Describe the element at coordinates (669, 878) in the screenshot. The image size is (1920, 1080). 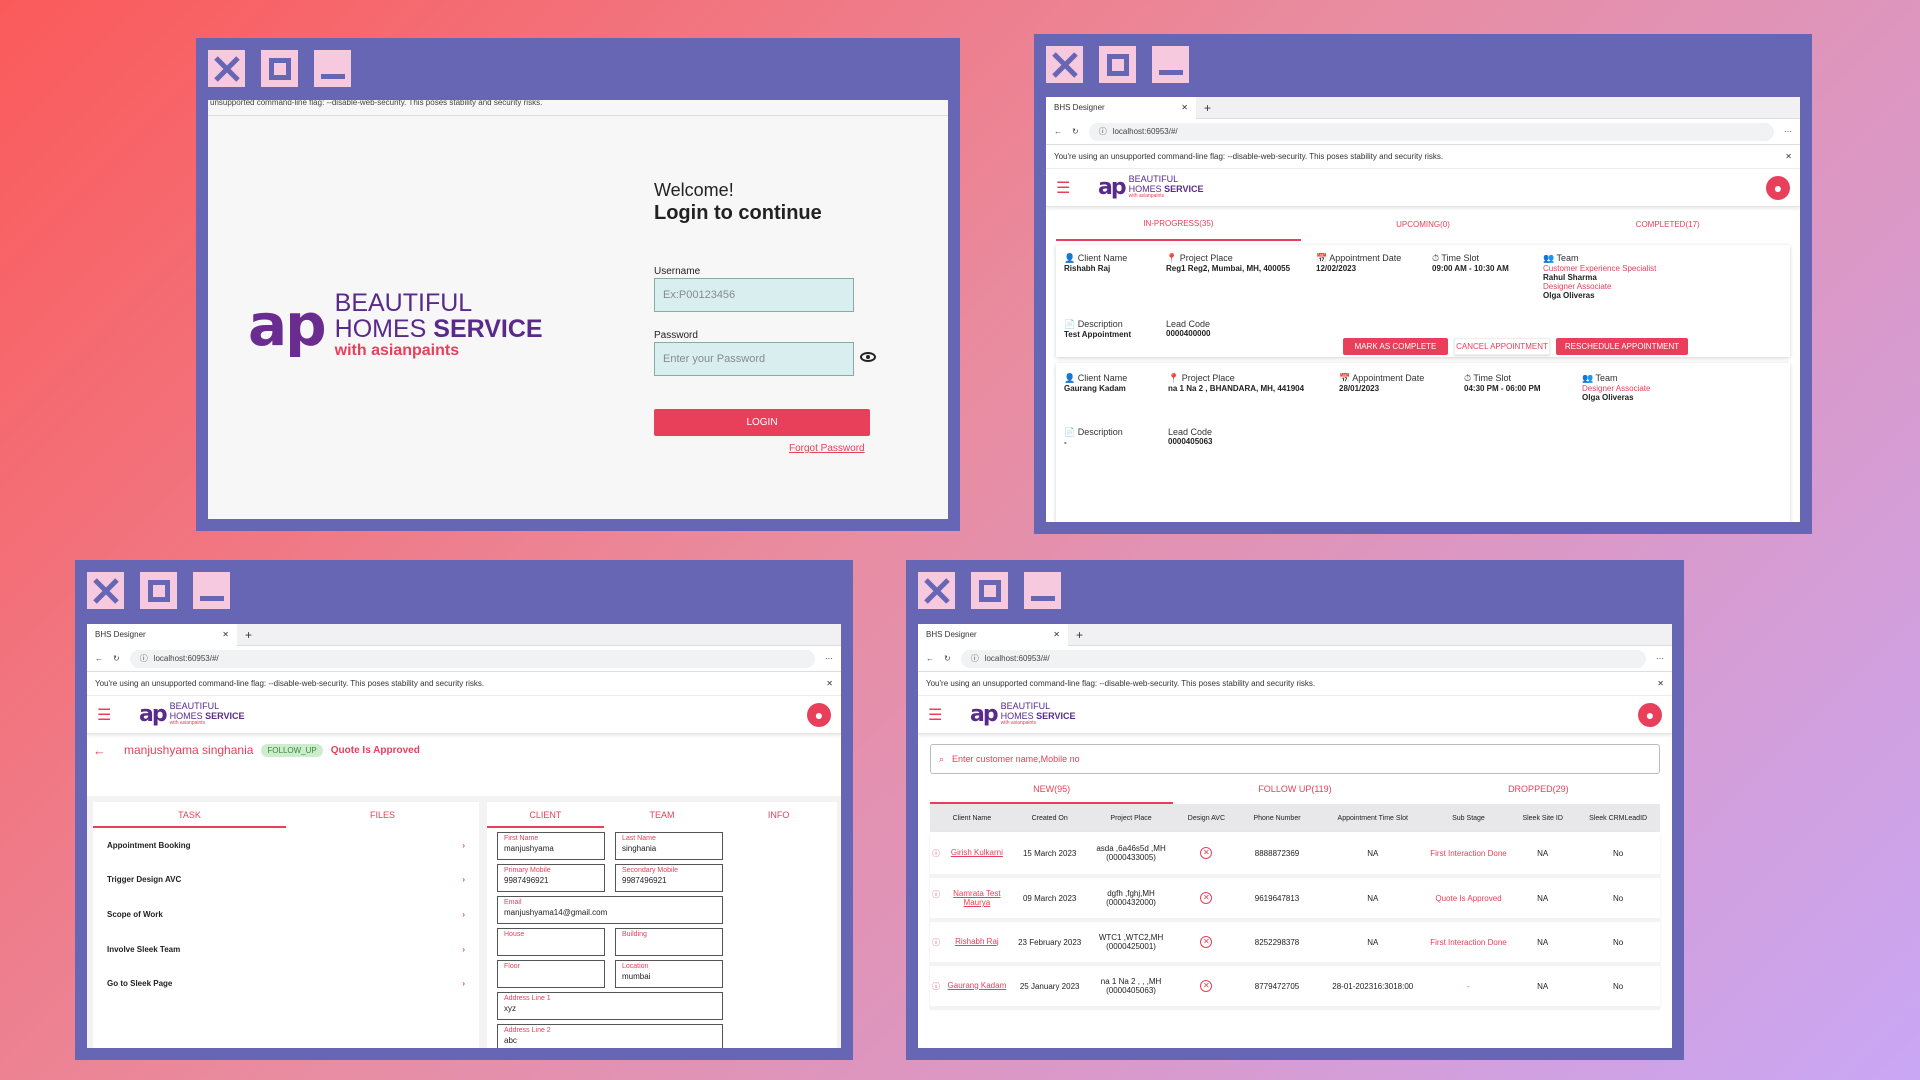
I see `secondary-mobile-field: Secondary Mobile 9987496921` at that location.